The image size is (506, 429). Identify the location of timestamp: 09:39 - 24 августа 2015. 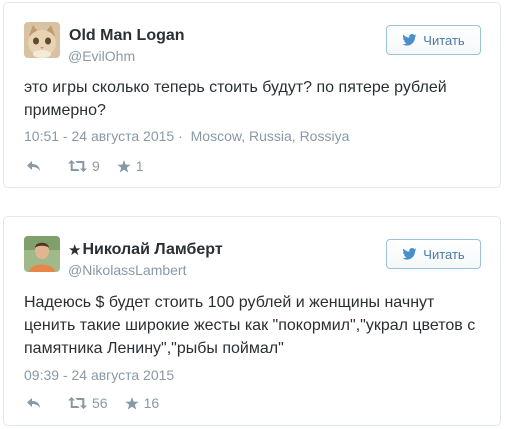
(99, 375).